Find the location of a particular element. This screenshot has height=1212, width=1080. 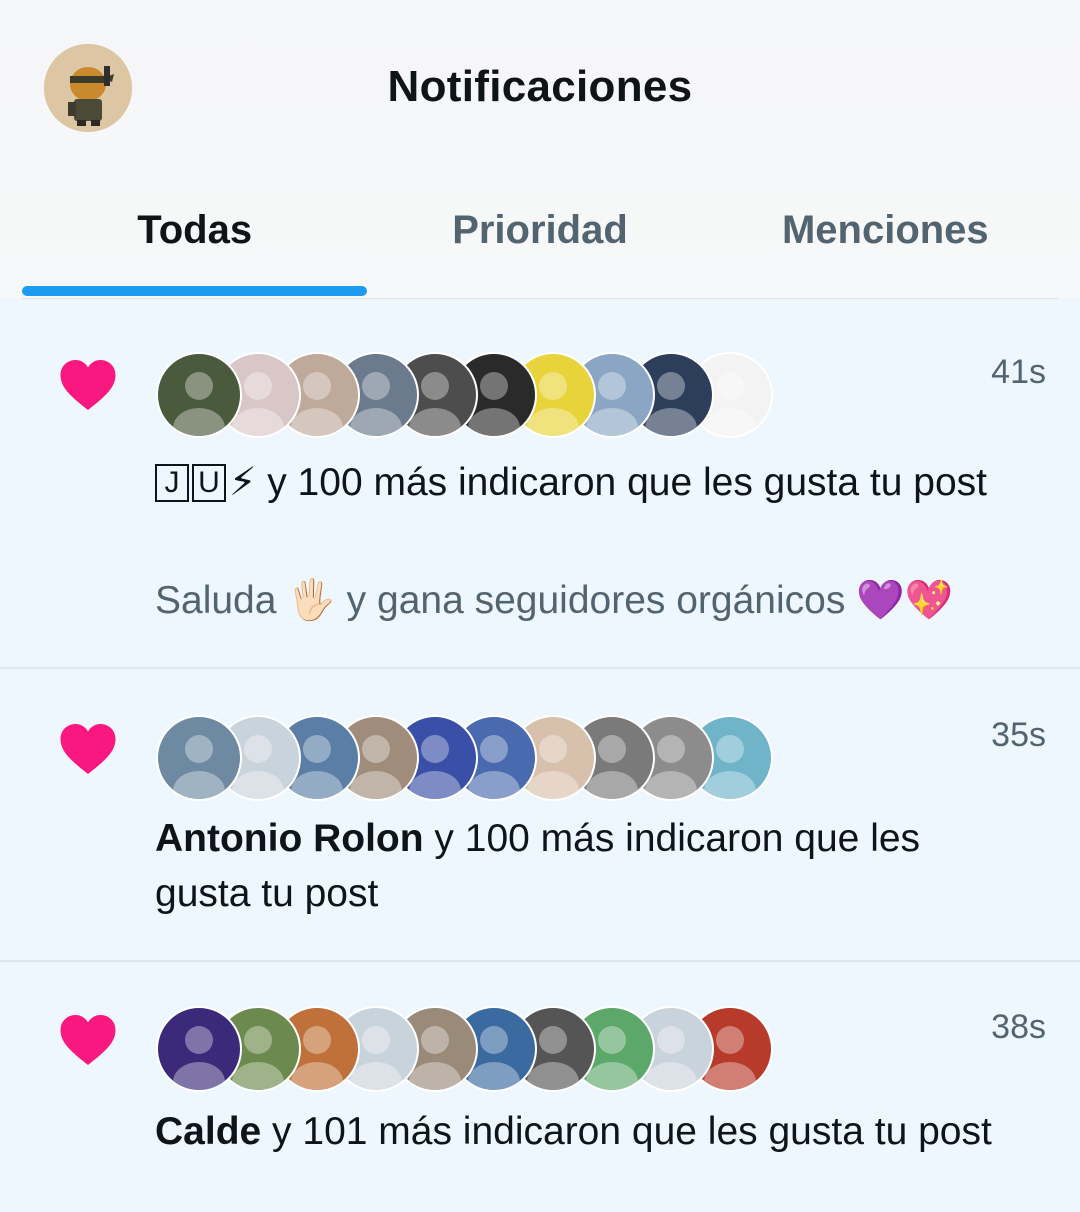

raised-hand-emoji: 🖐🏻 is located at coordinates (311, 600).